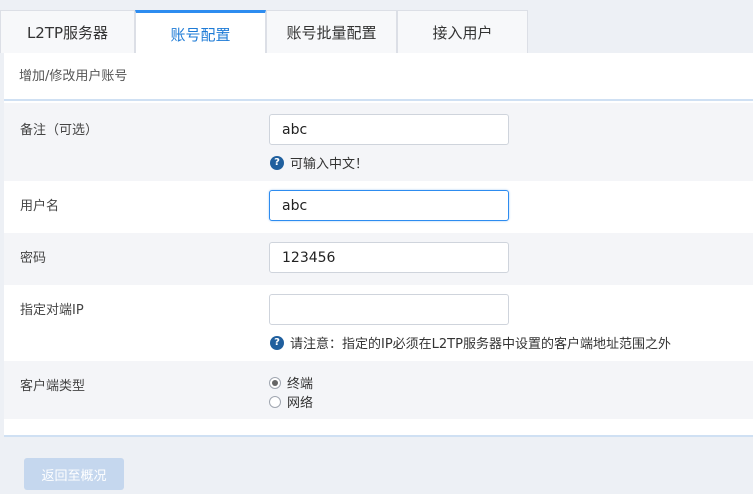 Image resolution: width=753 pixels, height=494 pixels. What do you see at coordinates (67, 31) in the screenshot?
I see `tab-l2tp-server: L2TP服务器` at bounding box center [67, 31].